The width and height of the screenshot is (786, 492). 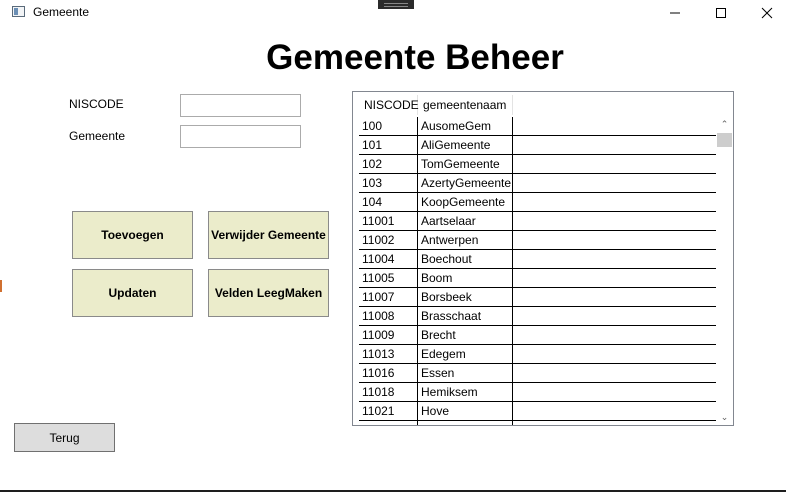 I want to click on gemeentenaam-cell: Brecht, so click(x=465, y=335).